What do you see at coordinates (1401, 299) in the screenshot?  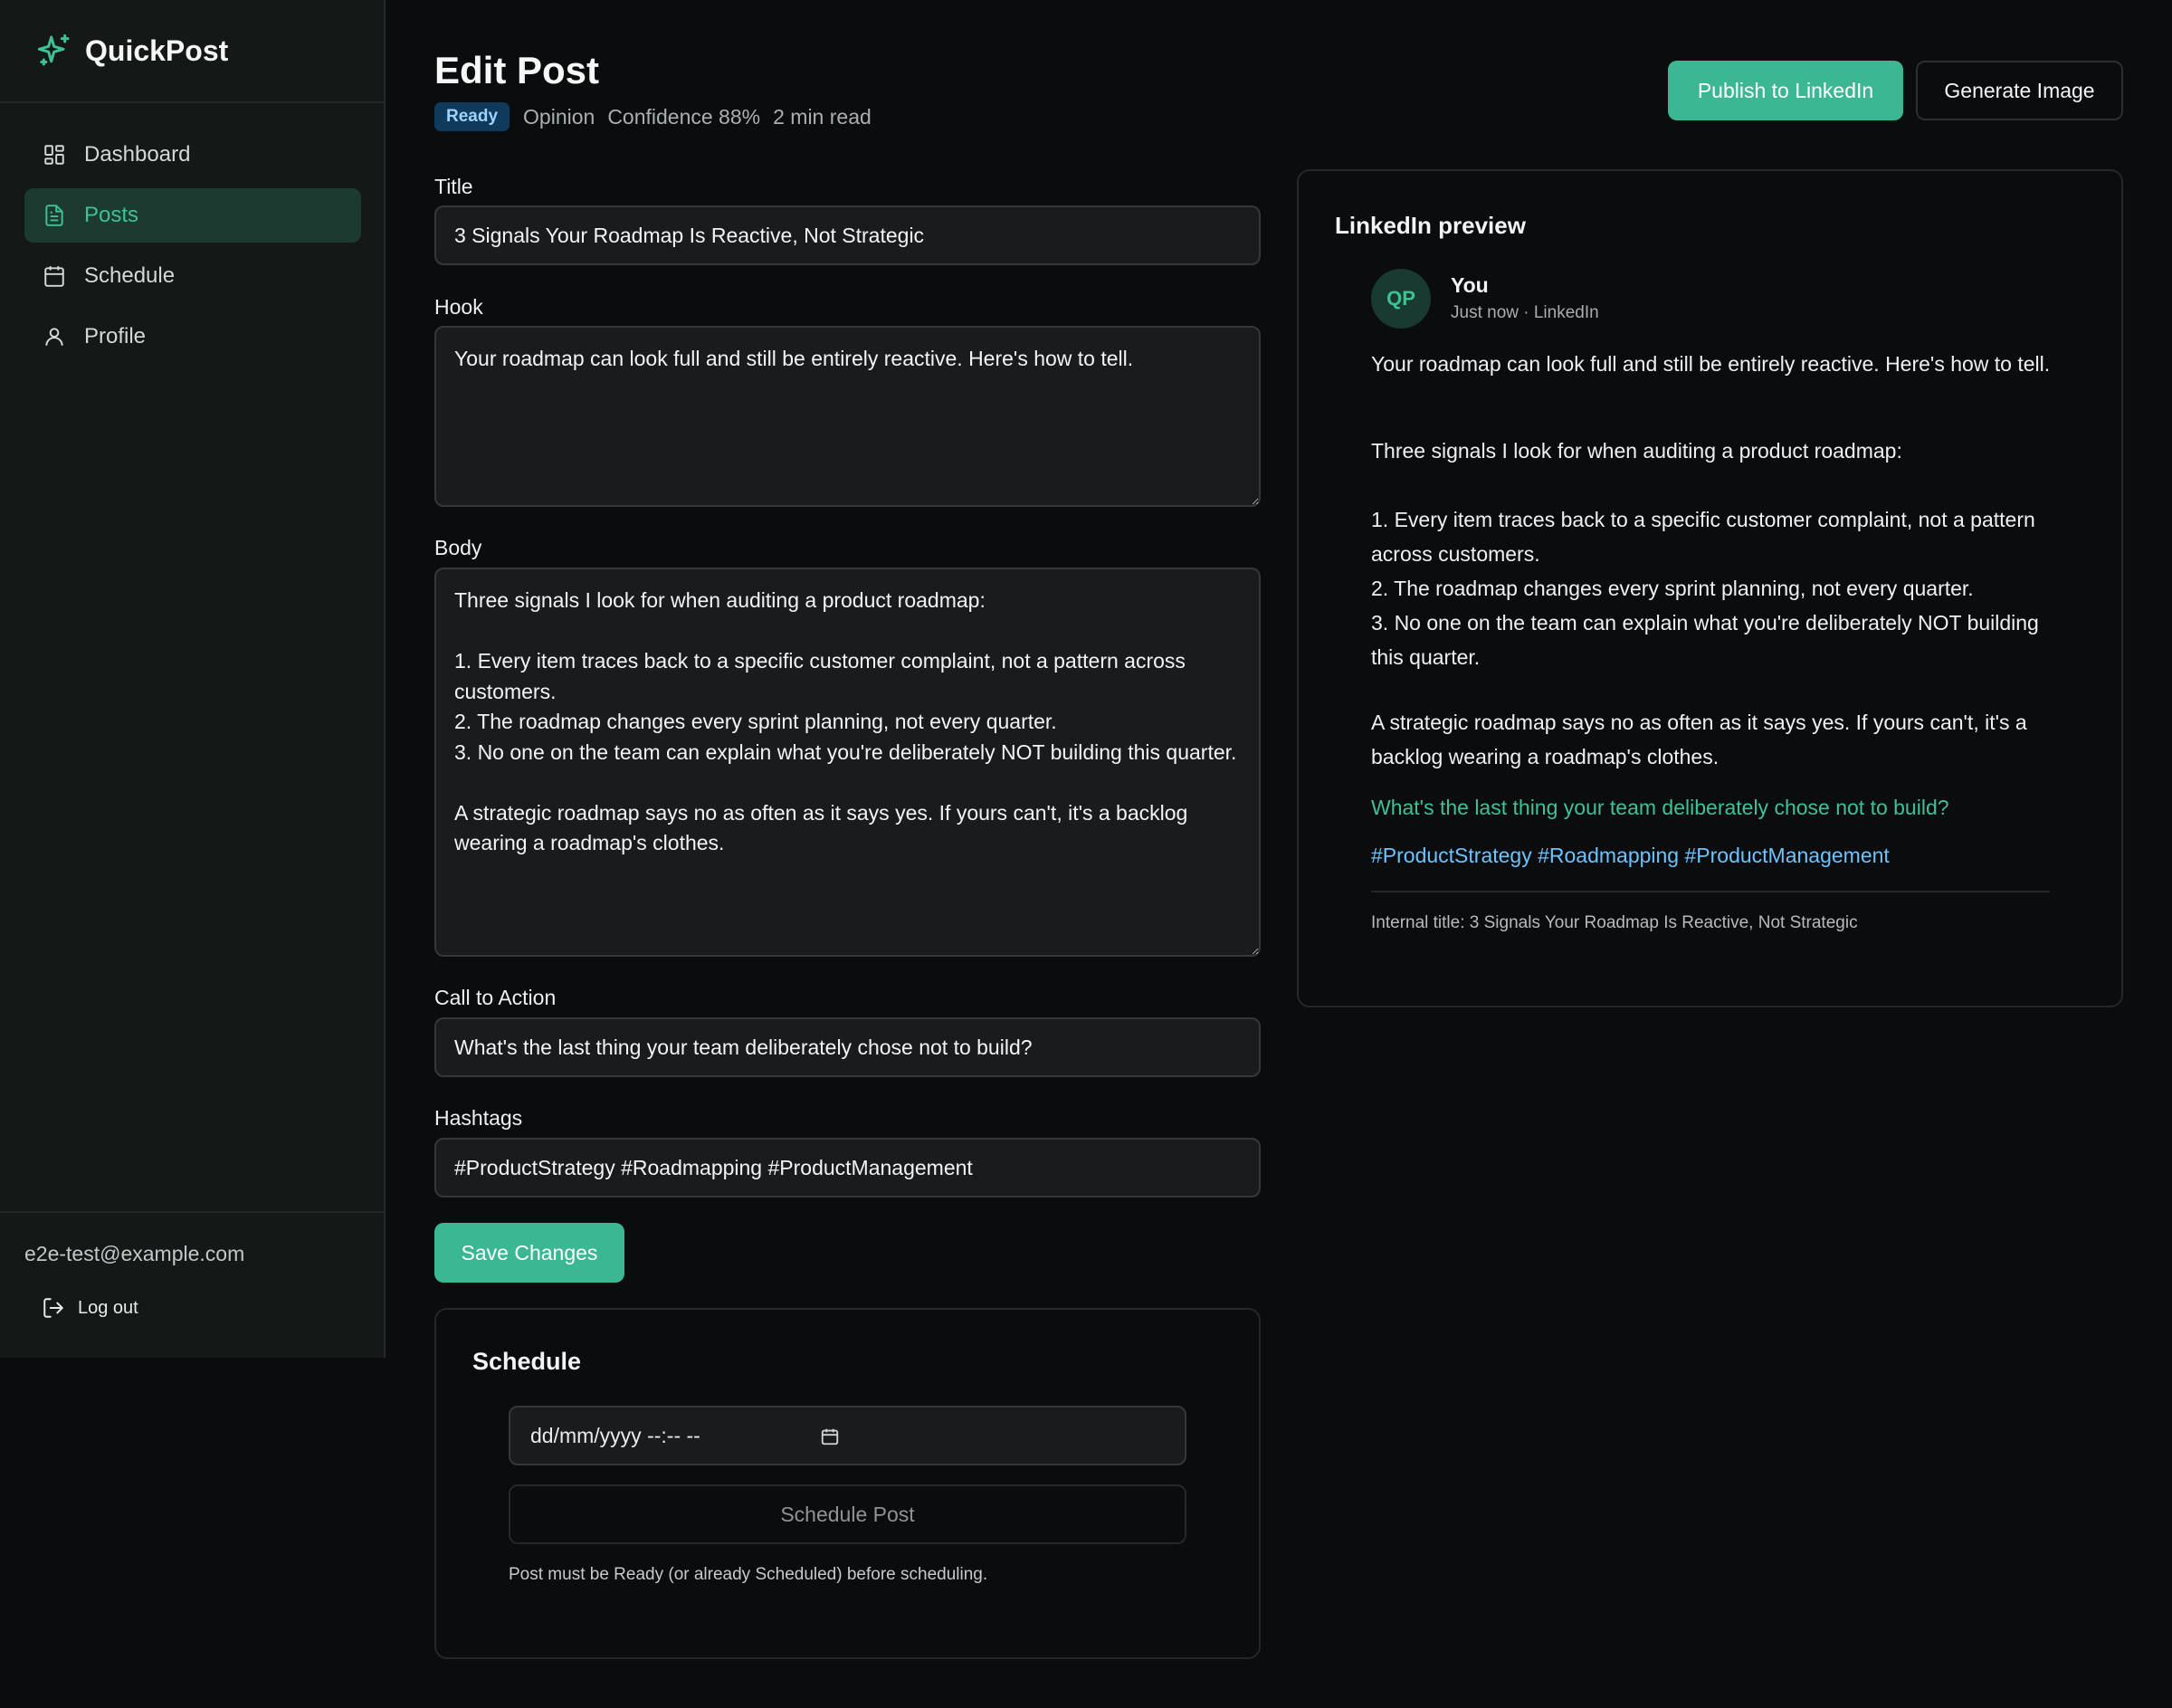 I see `avatar: QP` at bounding box center [1401, 299].